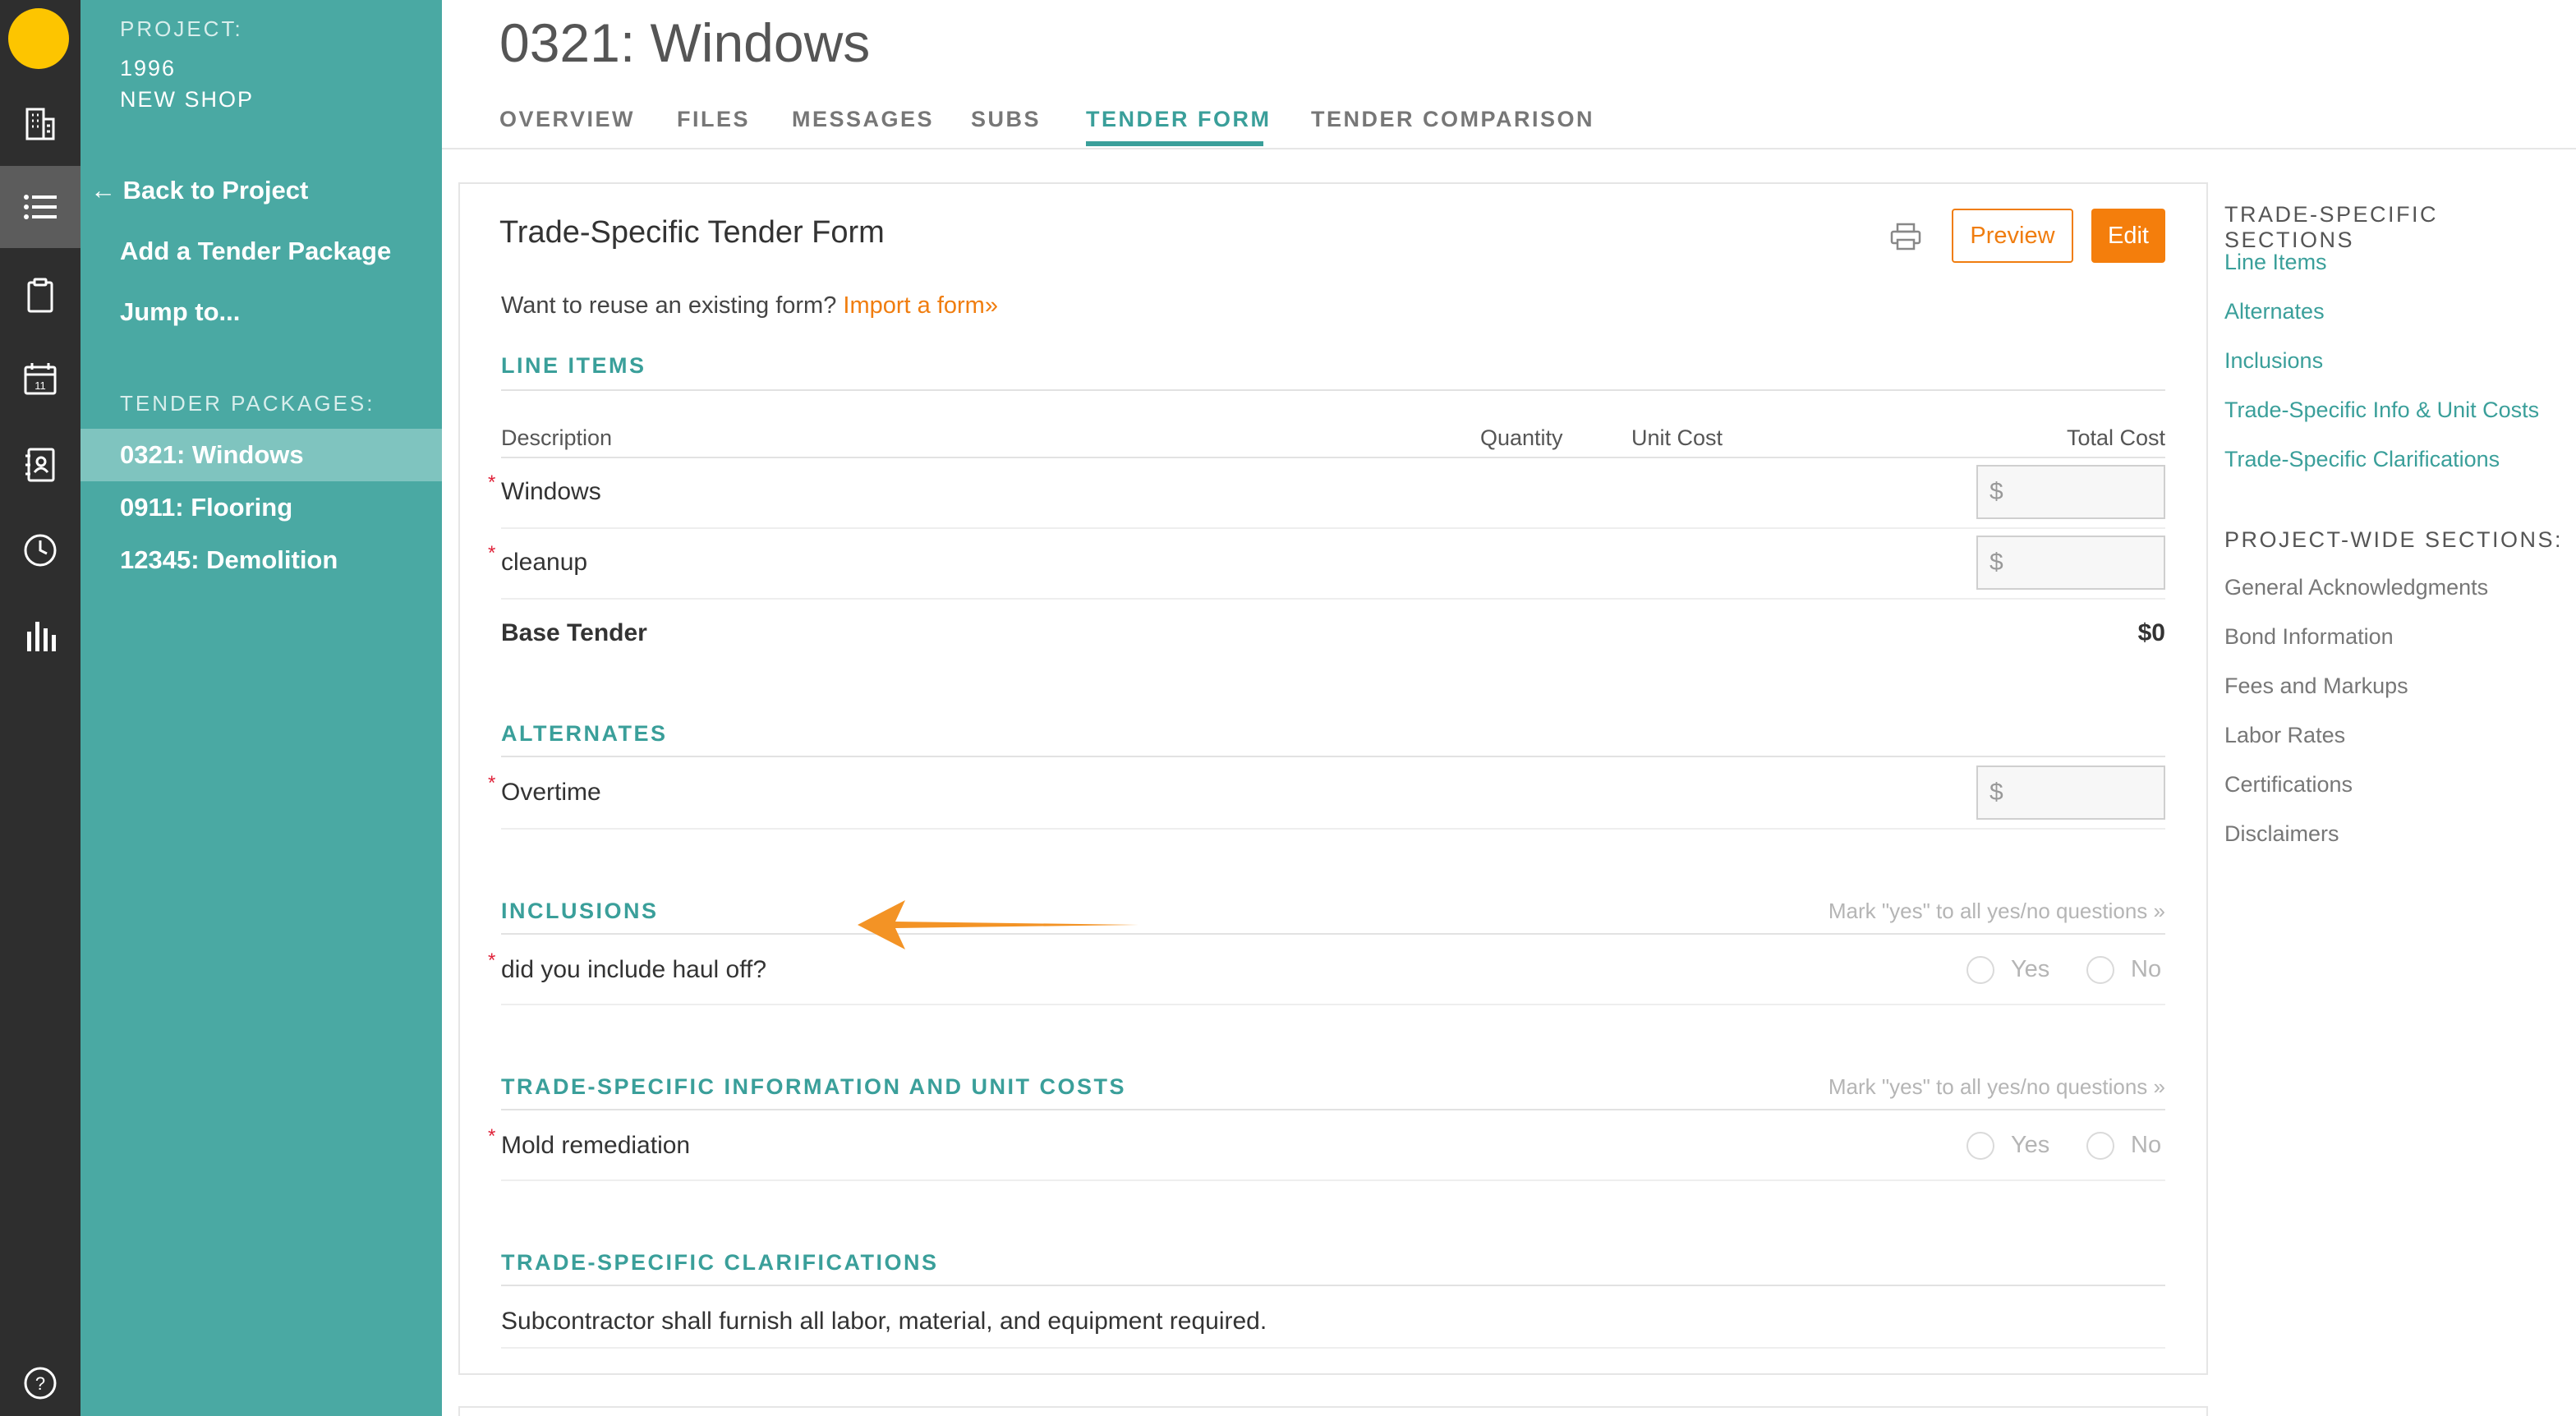 The height and width of the screenshot is (1416, 2576). Describe the element at coordinates (40, 1383) in the screenshot. I see `help-glyph: ?` at that location.